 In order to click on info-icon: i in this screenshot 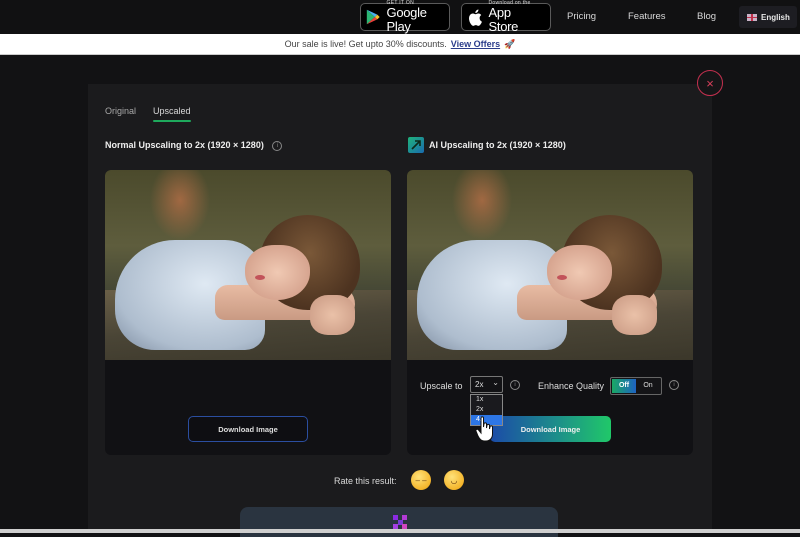, I will do `click(277, 145)`.